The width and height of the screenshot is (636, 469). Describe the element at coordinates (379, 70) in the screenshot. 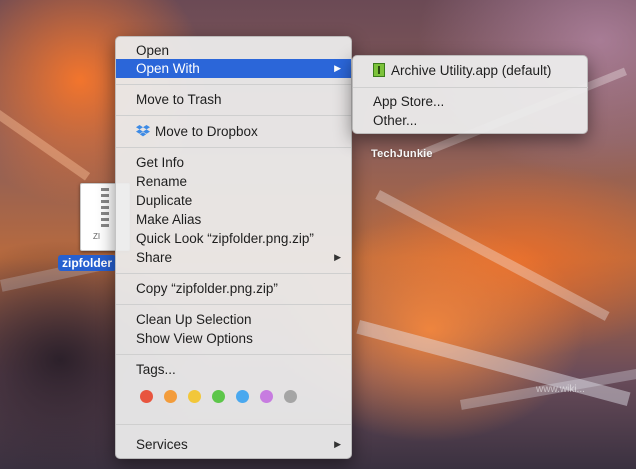

I see `archive-utility-icon` at that location.